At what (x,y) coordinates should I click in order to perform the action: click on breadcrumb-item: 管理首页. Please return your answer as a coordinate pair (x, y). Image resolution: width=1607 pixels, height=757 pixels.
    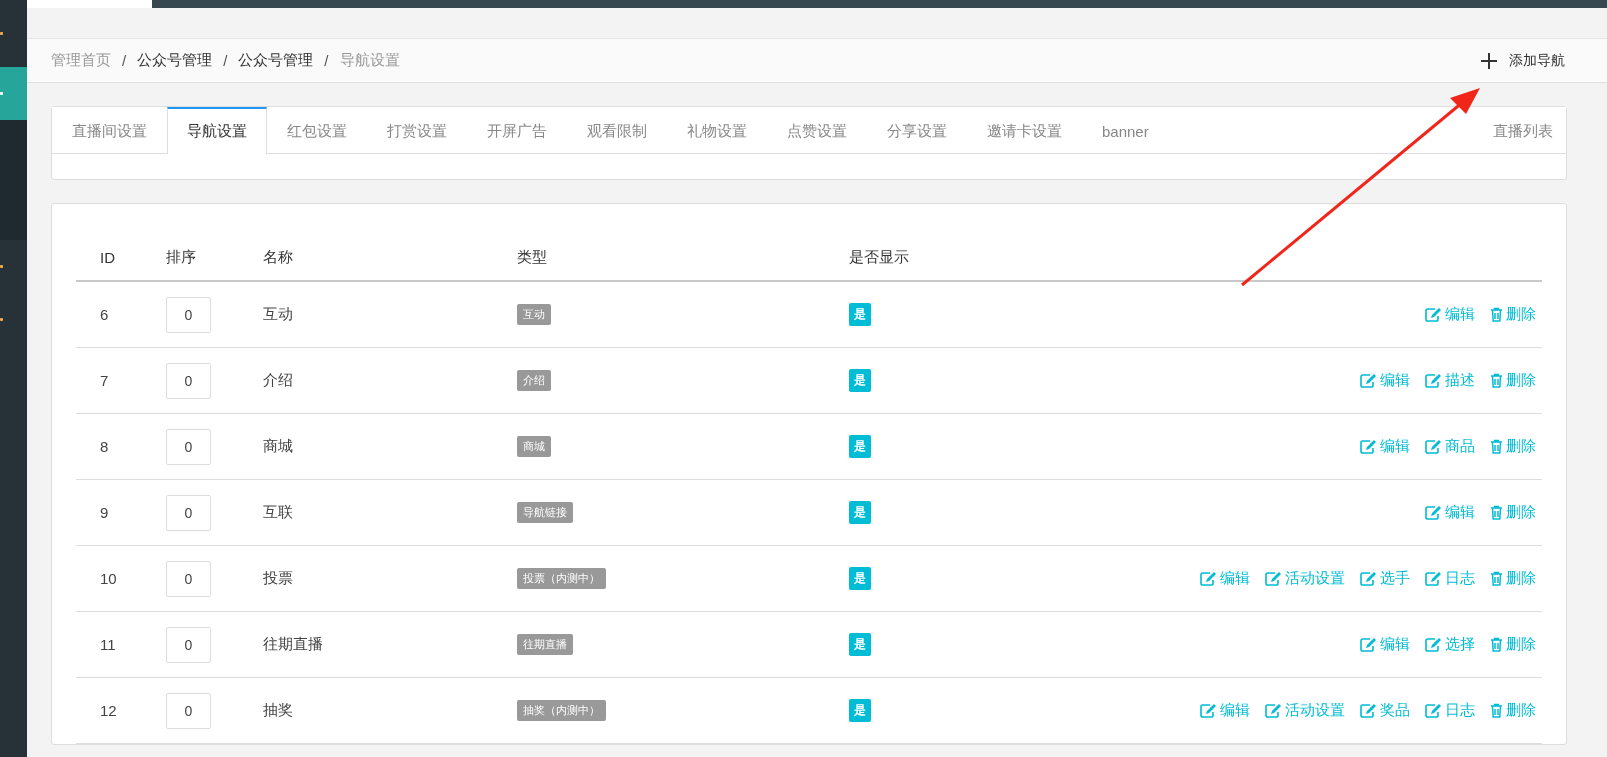
    Looking at the image, I should click on (81, 60).